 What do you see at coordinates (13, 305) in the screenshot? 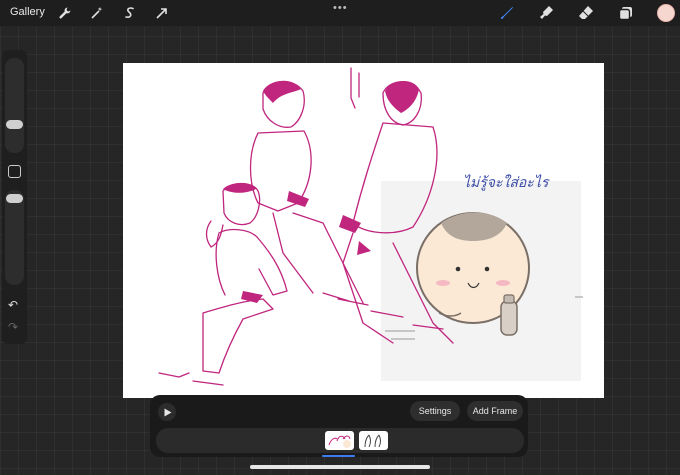
I see `undo-icon: ↶` at bounding box center [13, 305].